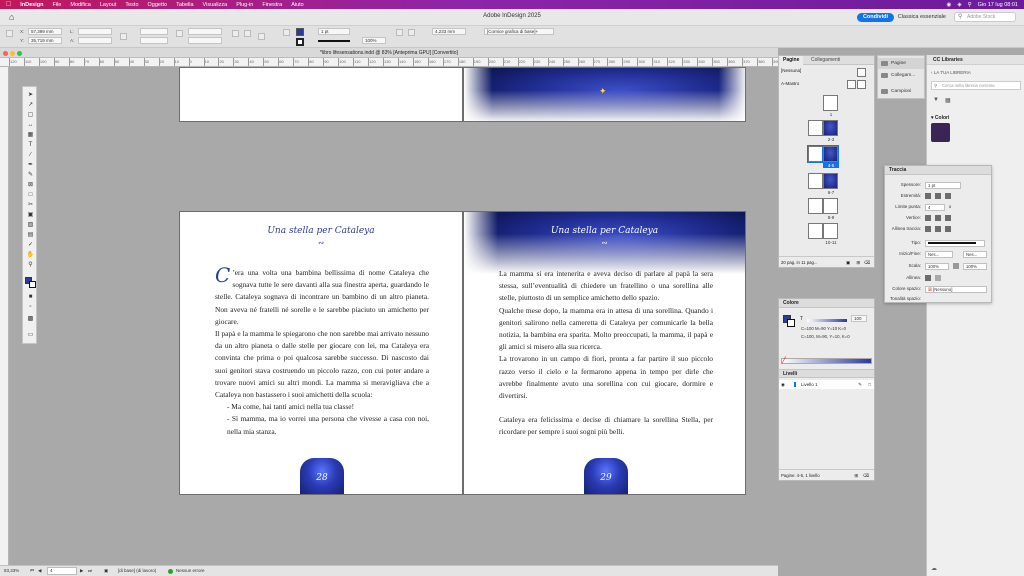 The width and height of the screenshot is (1024, 576). What do you see at coordinates (790, 83) in the screenshot?
I see `a-master-label: A-Mastro` at bounding box center [790, 83].